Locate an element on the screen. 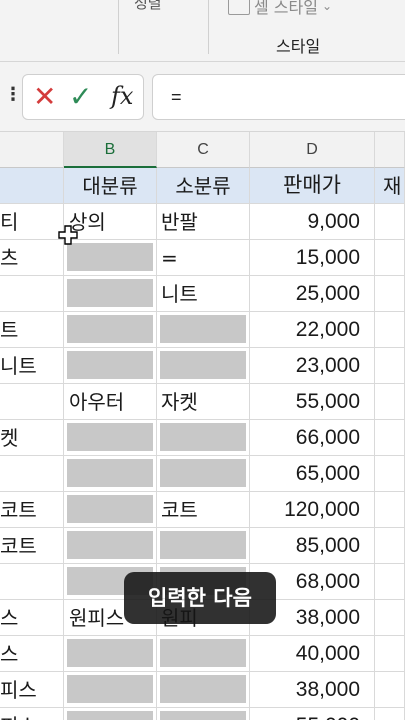  cell-d: 66,000 is located at coordinates (312, 438).